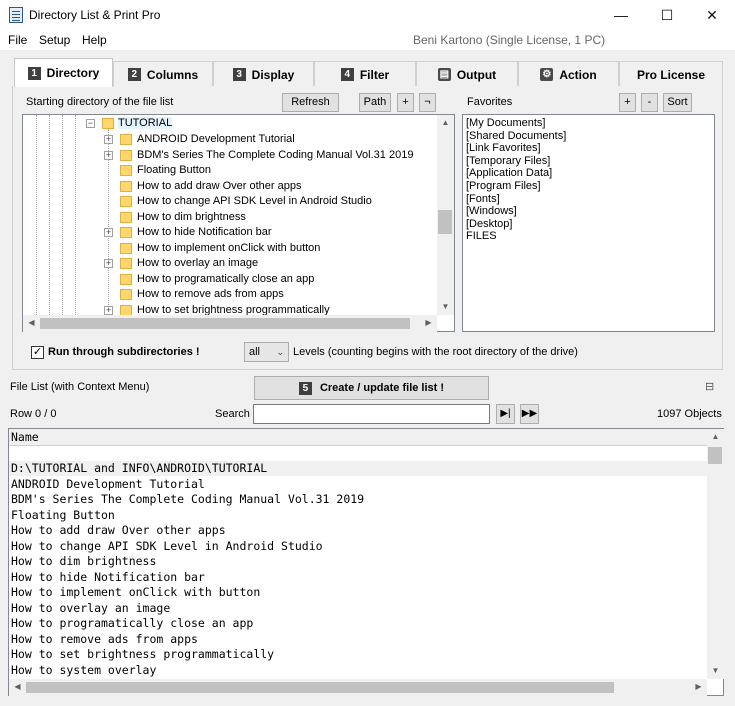  What do you see at coordinates (255, 352) in the screenshot?
I see `levels-value: all` at bounding box center [255, 352].